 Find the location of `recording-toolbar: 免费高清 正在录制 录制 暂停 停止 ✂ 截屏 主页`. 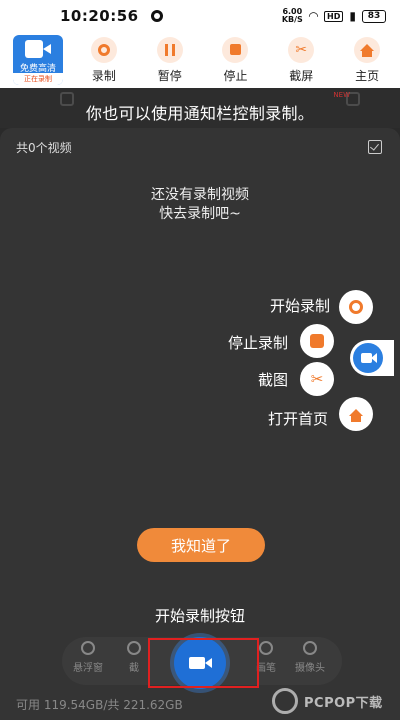

recording-toolbar: 免费高清 正在录制 录制 暂停 停止 ✂ 截屏 主页 is located at coordinates (200, 60).